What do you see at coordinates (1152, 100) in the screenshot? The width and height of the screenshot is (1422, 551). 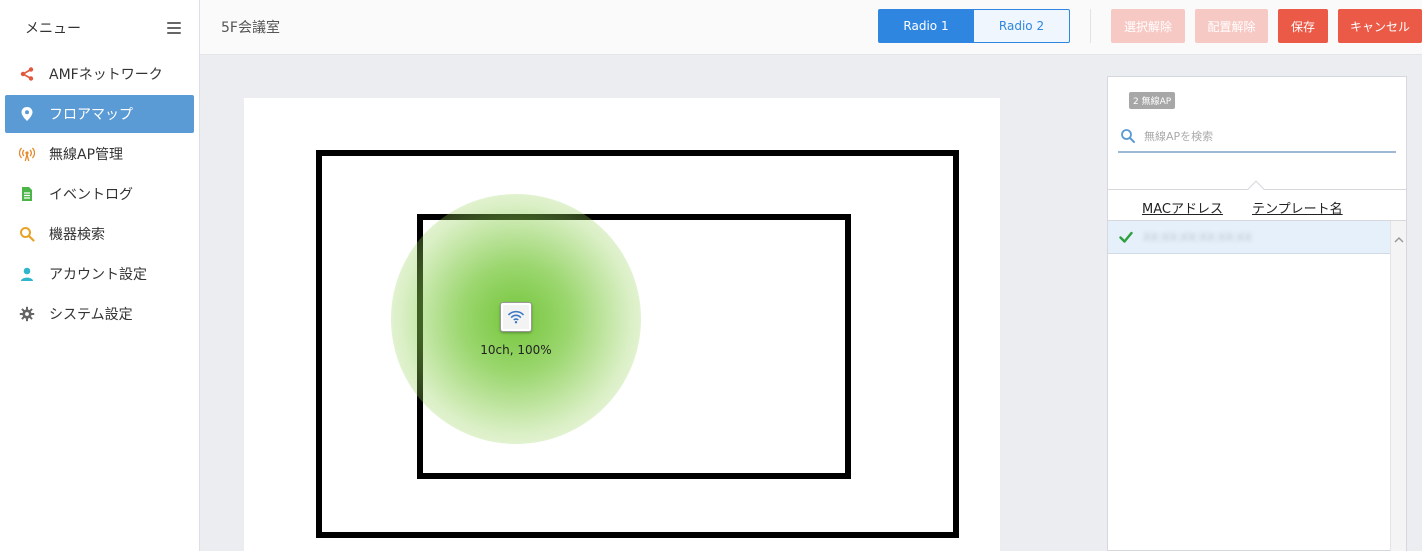 I see `ap-count-badge: 2 無線AP` at bounding box center [1152, 100].